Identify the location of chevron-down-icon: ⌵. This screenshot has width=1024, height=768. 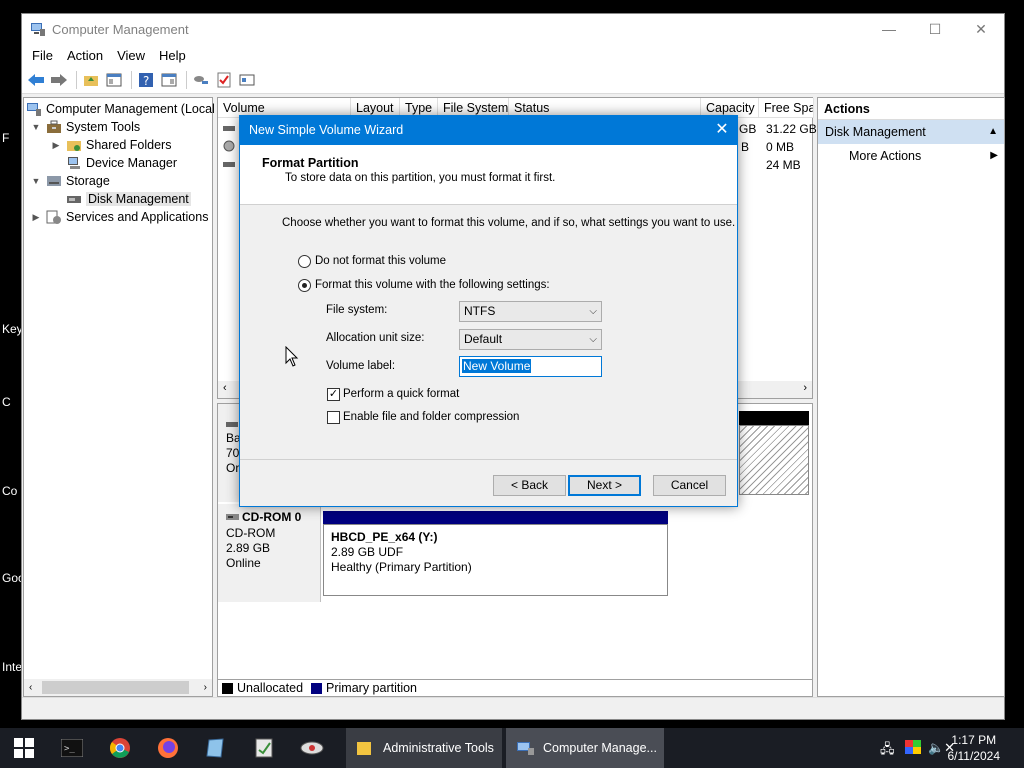
(593, 311).